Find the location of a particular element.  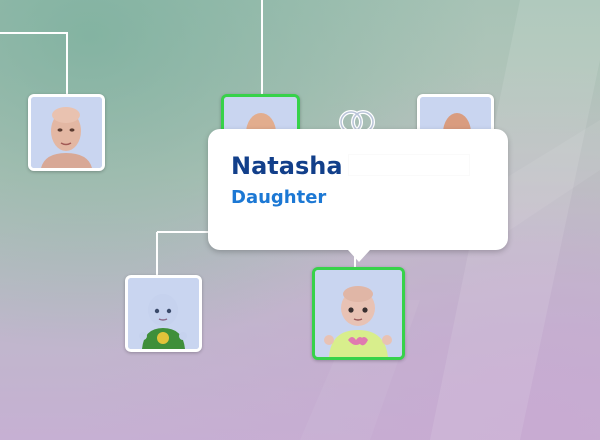

sim-first-name: Natasha is located at coordinates (287, 166).